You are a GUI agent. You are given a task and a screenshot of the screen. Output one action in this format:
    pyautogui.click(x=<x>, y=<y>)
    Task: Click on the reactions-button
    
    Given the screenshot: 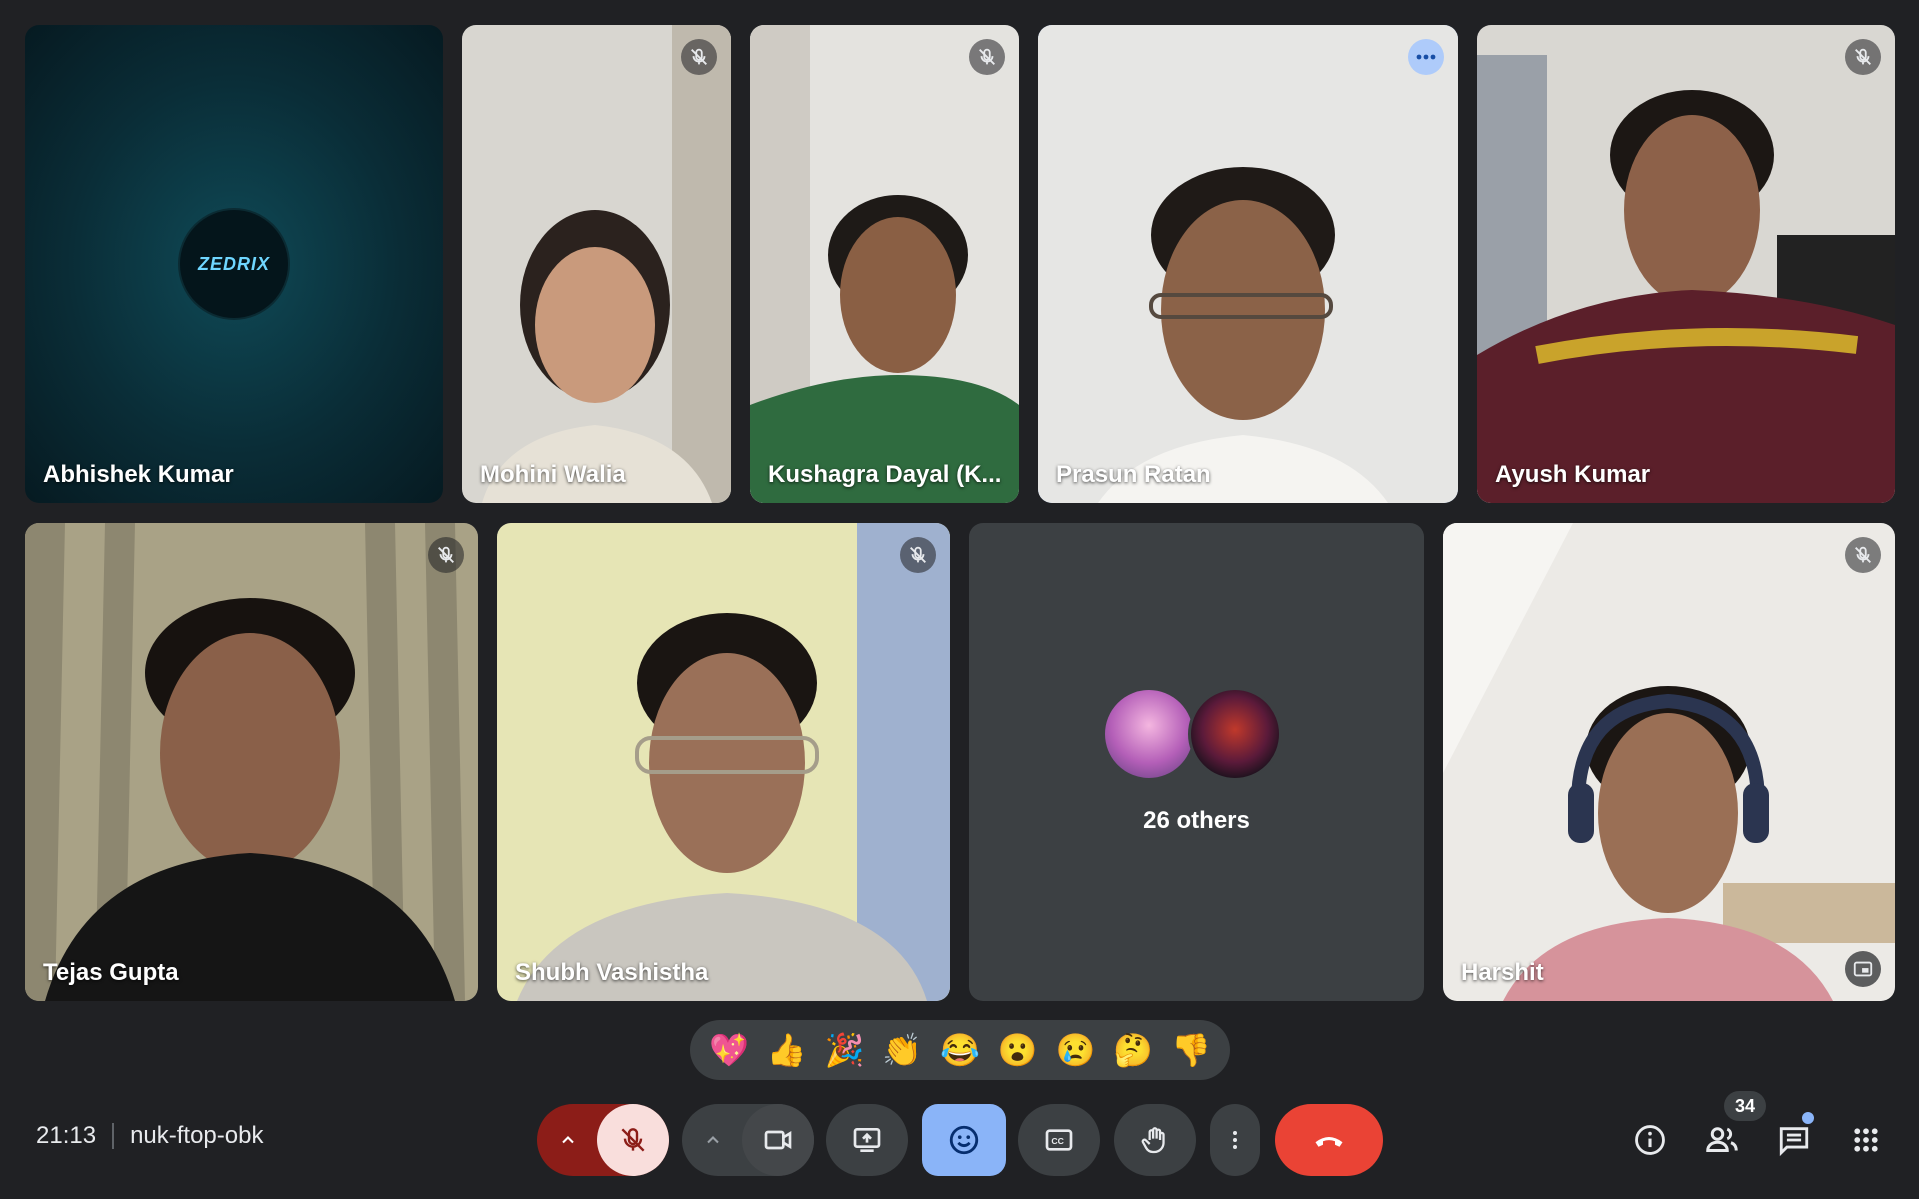 What is the action you would take?
    pyautogui.click(x=964, y=1140)
    